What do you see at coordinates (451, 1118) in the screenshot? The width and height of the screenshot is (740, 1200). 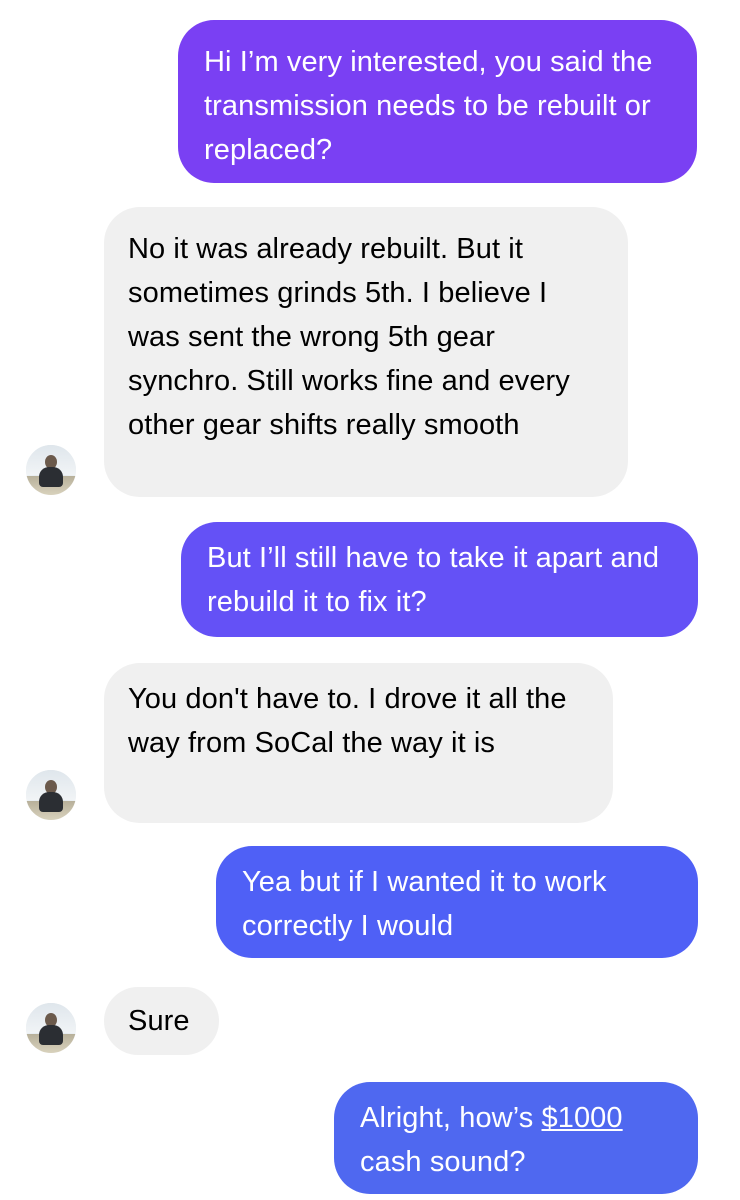 I see `message-text-before: Alright, how’s` at bounding box center [451, 1118].